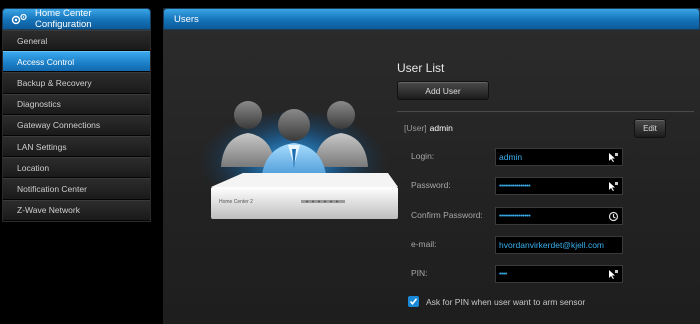 Image resolution: width=700 pixels, height=324 pixels. What do you see at coordinates (443, 90) in the screenshot?
I see `add-user-button: Add User` at bounding box center [443, 90].